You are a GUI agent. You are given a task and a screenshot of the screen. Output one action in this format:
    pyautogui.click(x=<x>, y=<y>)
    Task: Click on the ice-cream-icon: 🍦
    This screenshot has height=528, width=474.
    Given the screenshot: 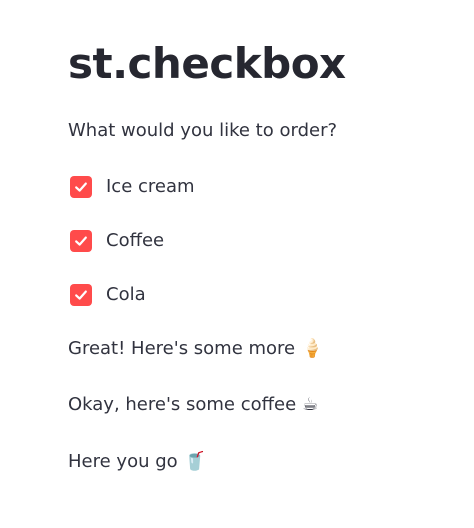 What is the action you would take?
    pyautogui.click(x=312, y=348)
    